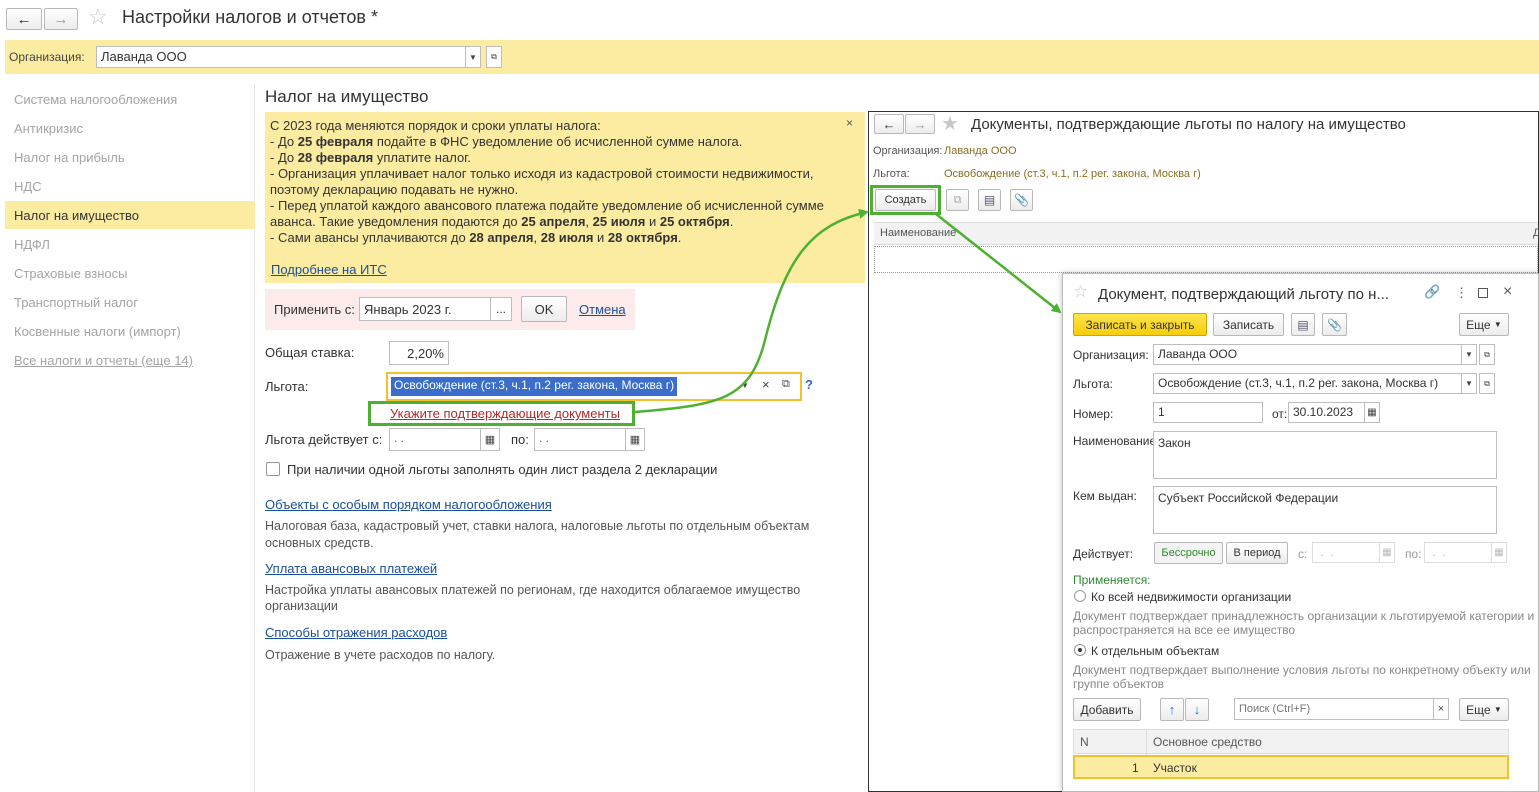  What do you see at coordinates (751, 311) in the screenshot?
I see `arrow-docs-to-create` at bounding box center [751, 311].